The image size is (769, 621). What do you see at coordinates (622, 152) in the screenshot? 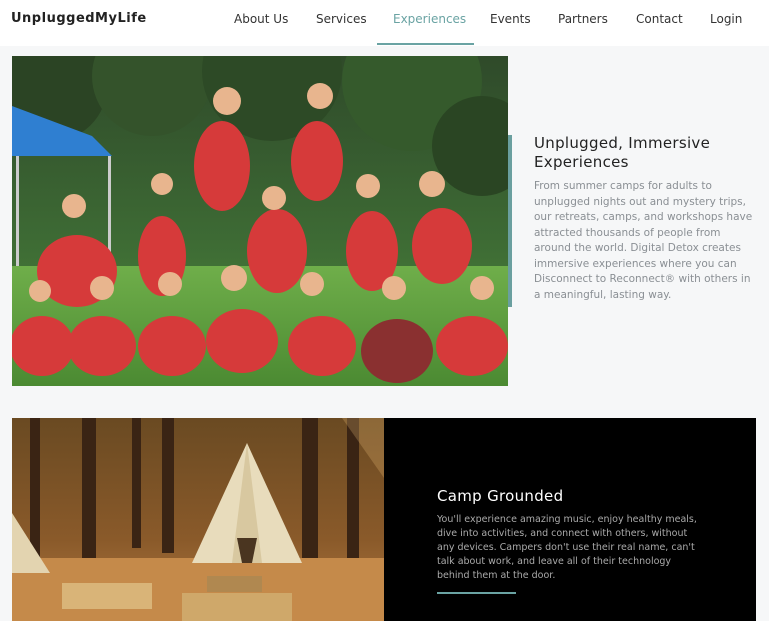
I see `section-title-immersive: Unplugged, Immersive Experiences` at bounding box center [622, 152].